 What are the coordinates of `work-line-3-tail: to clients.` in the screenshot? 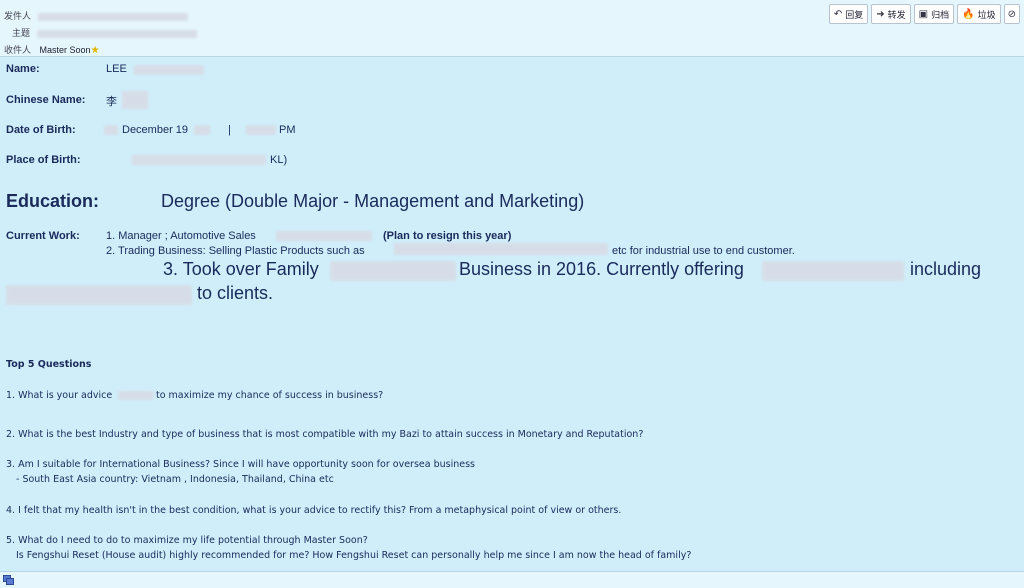 It's located at (235, 293).